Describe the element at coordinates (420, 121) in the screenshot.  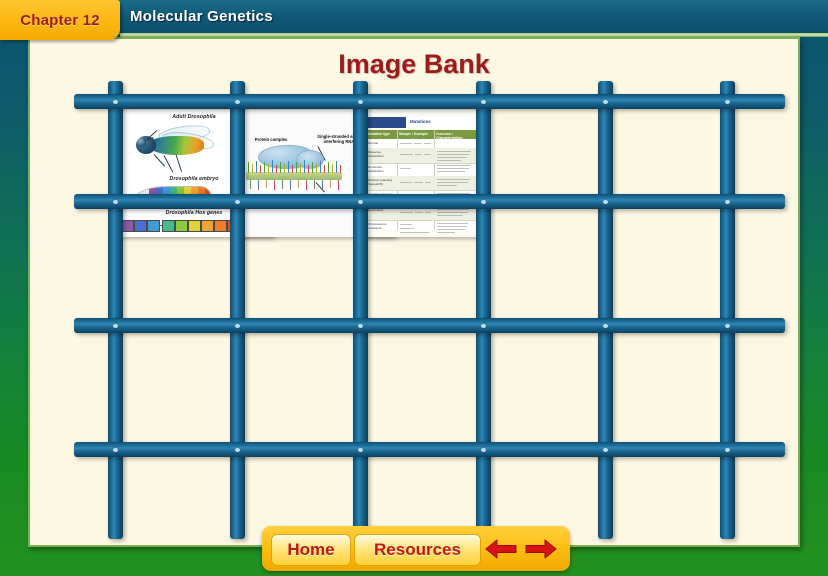
I see `table-title: Mutations` at that location.